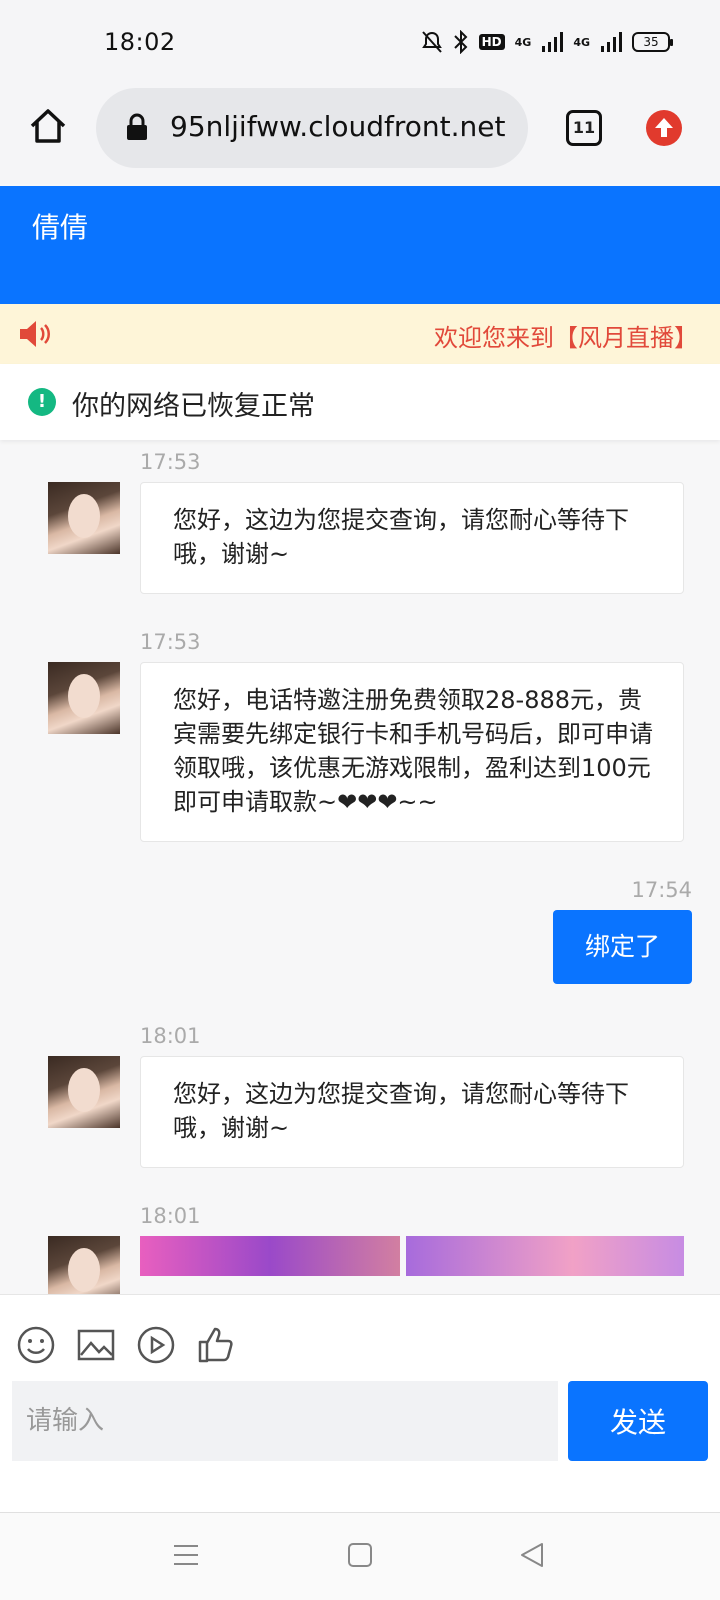  Describe the element at coordinates (661, 890) in the screenshot. I see `message-time: 17:54` at that location.